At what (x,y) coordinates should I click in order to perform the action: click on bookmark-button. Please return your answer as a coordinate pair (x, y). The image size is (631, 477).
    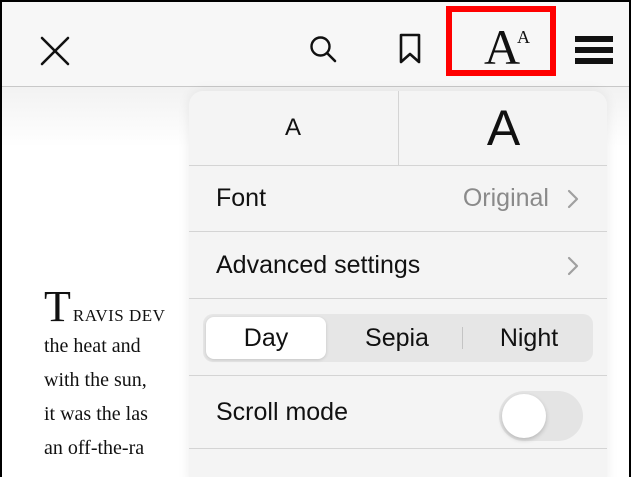
    Looking at the image, I should click on (410, 49).